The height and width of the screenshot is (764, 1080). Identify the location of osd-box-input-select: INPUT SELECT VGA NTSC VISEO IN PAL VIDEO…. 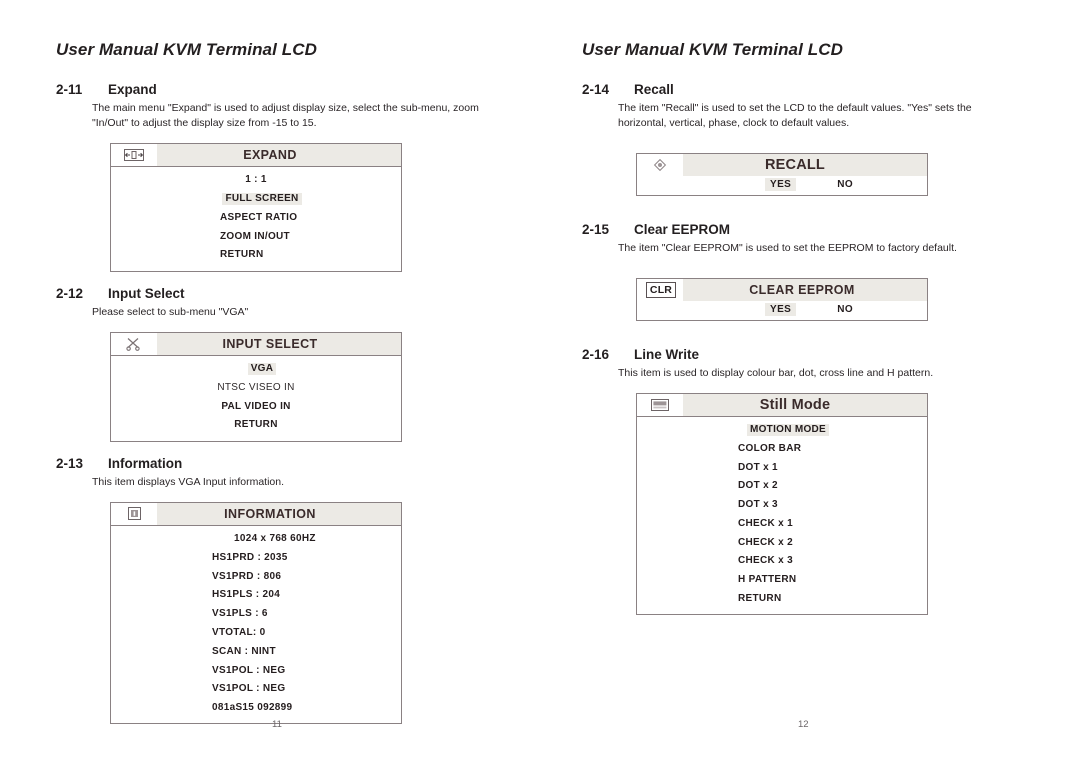
(256, 386).